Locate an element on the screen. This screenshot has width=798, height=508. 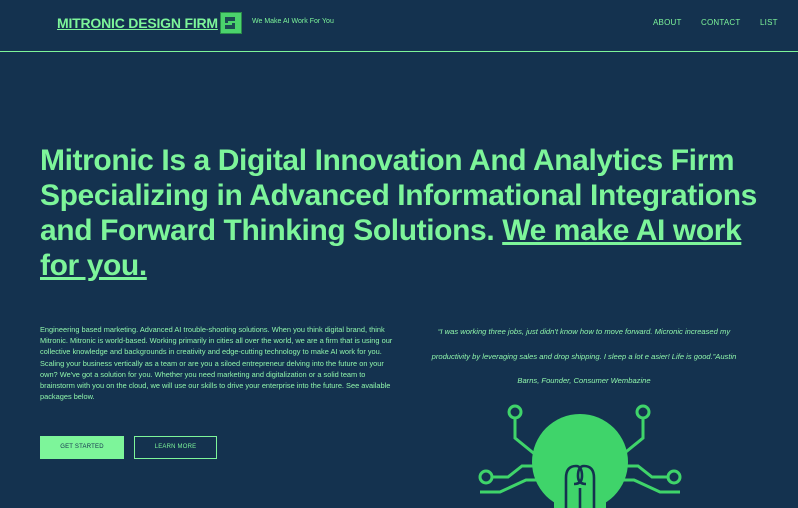
nav-list-link: LIST is located at coordinates (769, 22).